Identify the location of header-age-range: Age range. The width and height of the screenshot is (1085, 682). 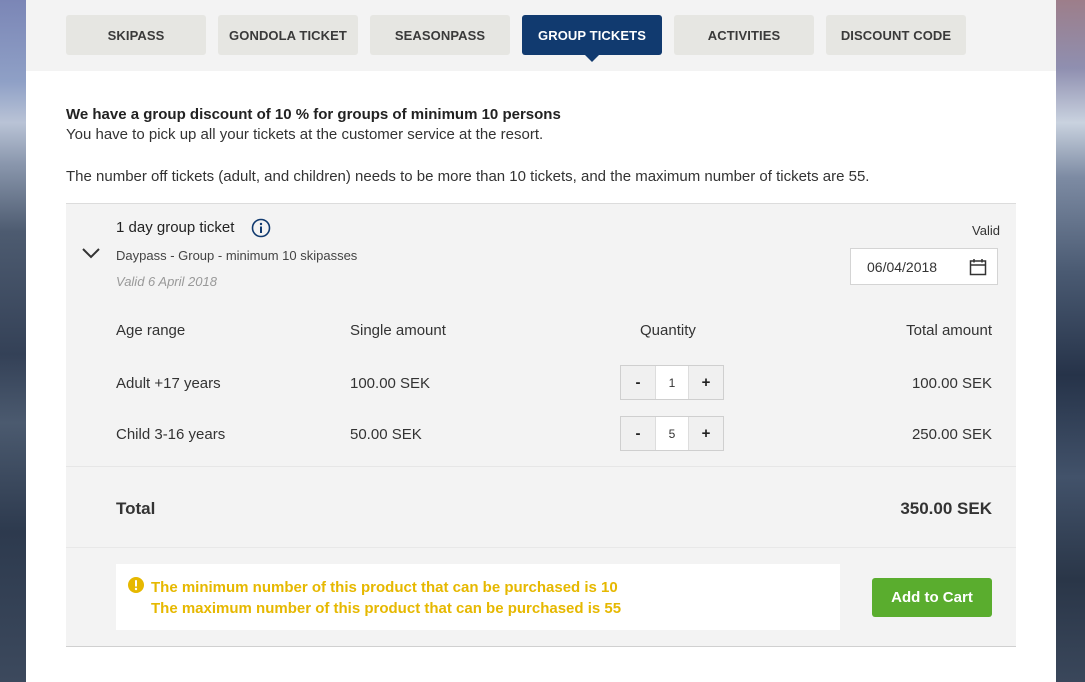
(151, 330).